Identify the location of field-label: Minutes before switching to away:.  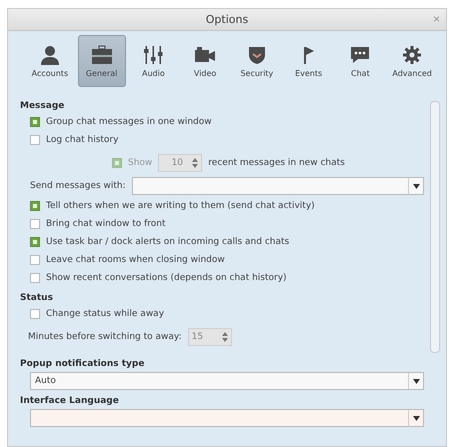
(105, 337).